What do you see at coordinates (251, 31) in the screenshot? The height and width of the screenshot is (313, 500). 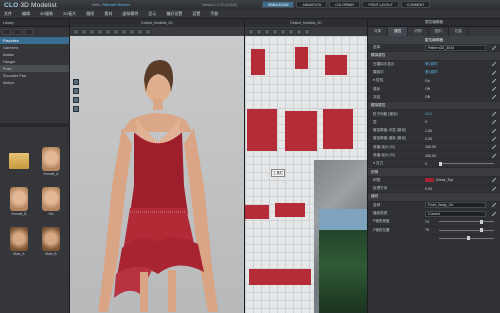 I see `pattern-select-icon` at bounding box center [251, 31].